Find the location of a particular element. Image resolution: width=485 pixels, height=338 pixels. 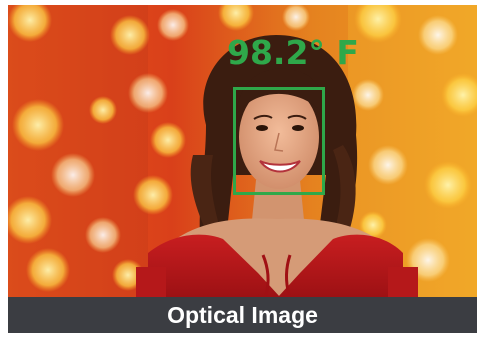

temperature-readout: 98.2° F is located at coordinates (293, 52).